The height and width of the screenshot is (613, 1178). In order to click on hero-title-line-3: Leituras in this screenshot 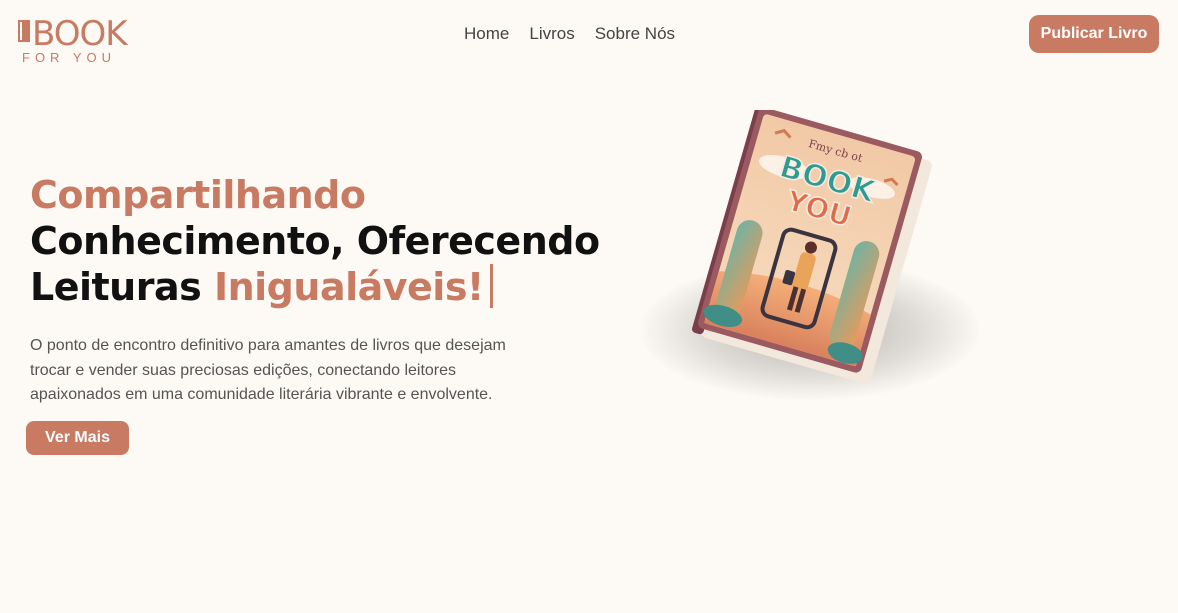, I will do `click(116, 287)`.